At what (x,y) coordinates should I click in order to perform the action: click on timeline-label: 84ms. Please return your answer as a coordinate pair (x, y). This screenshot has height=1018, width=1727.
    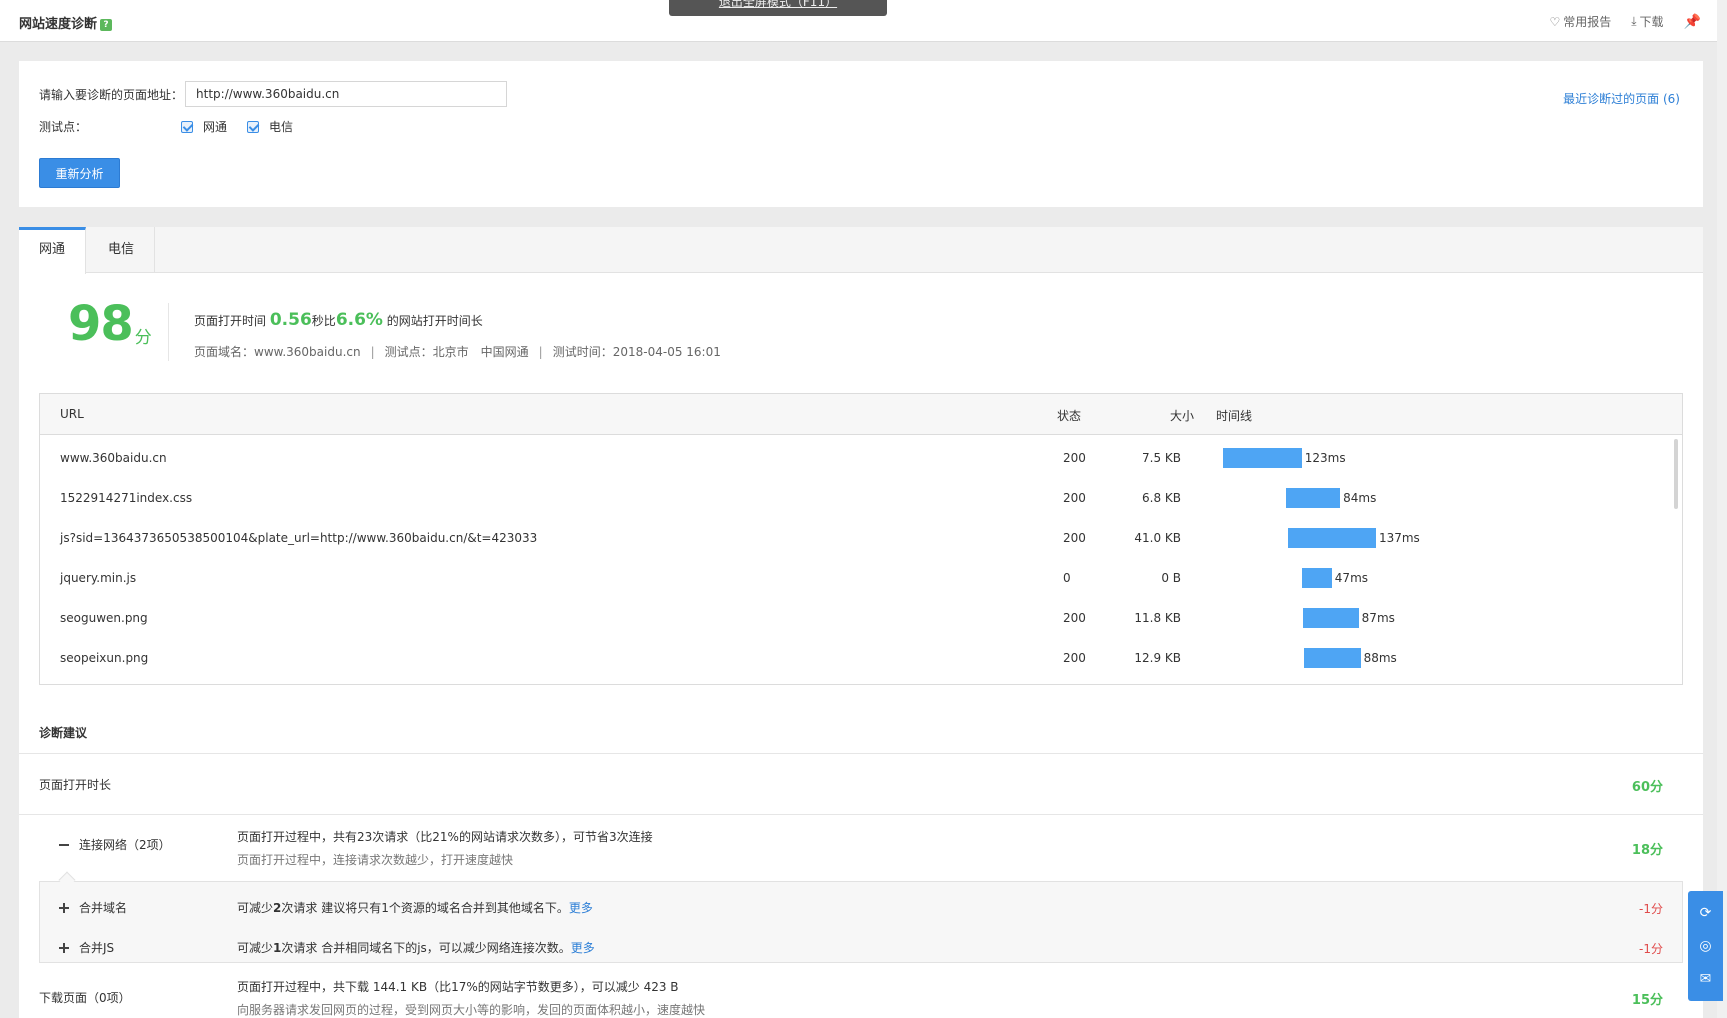
    Looking at the image, I should click on (1360, 498).